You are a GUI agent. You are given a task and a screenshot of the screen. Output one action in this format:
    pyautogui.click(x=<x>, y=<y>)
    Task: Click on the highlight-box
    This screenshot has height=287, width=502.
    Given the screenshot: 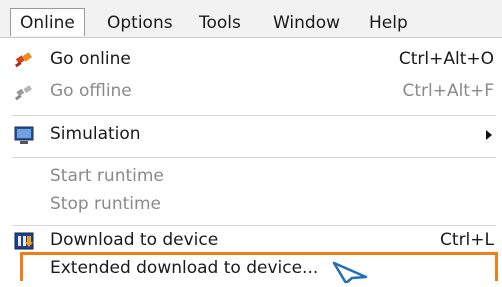 What is the action you would take?
    pyautogui.click(x=259, y=266)
    